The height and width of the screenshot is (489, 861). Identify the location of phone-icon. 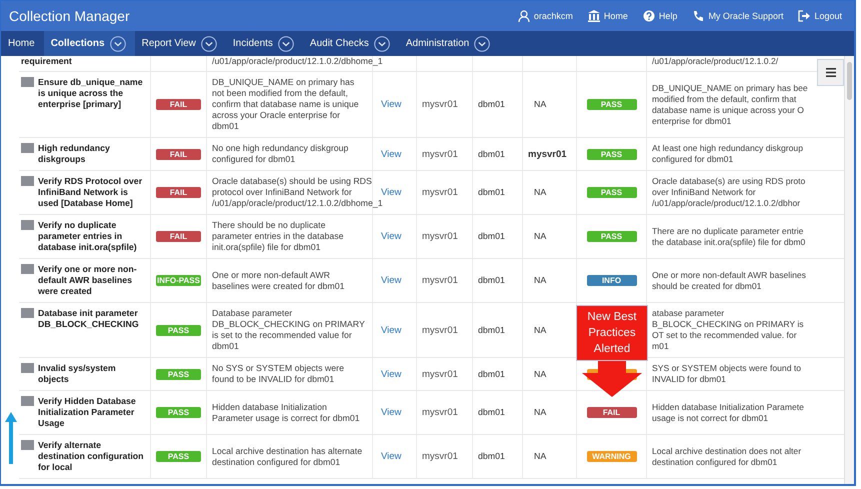
(698, 16).